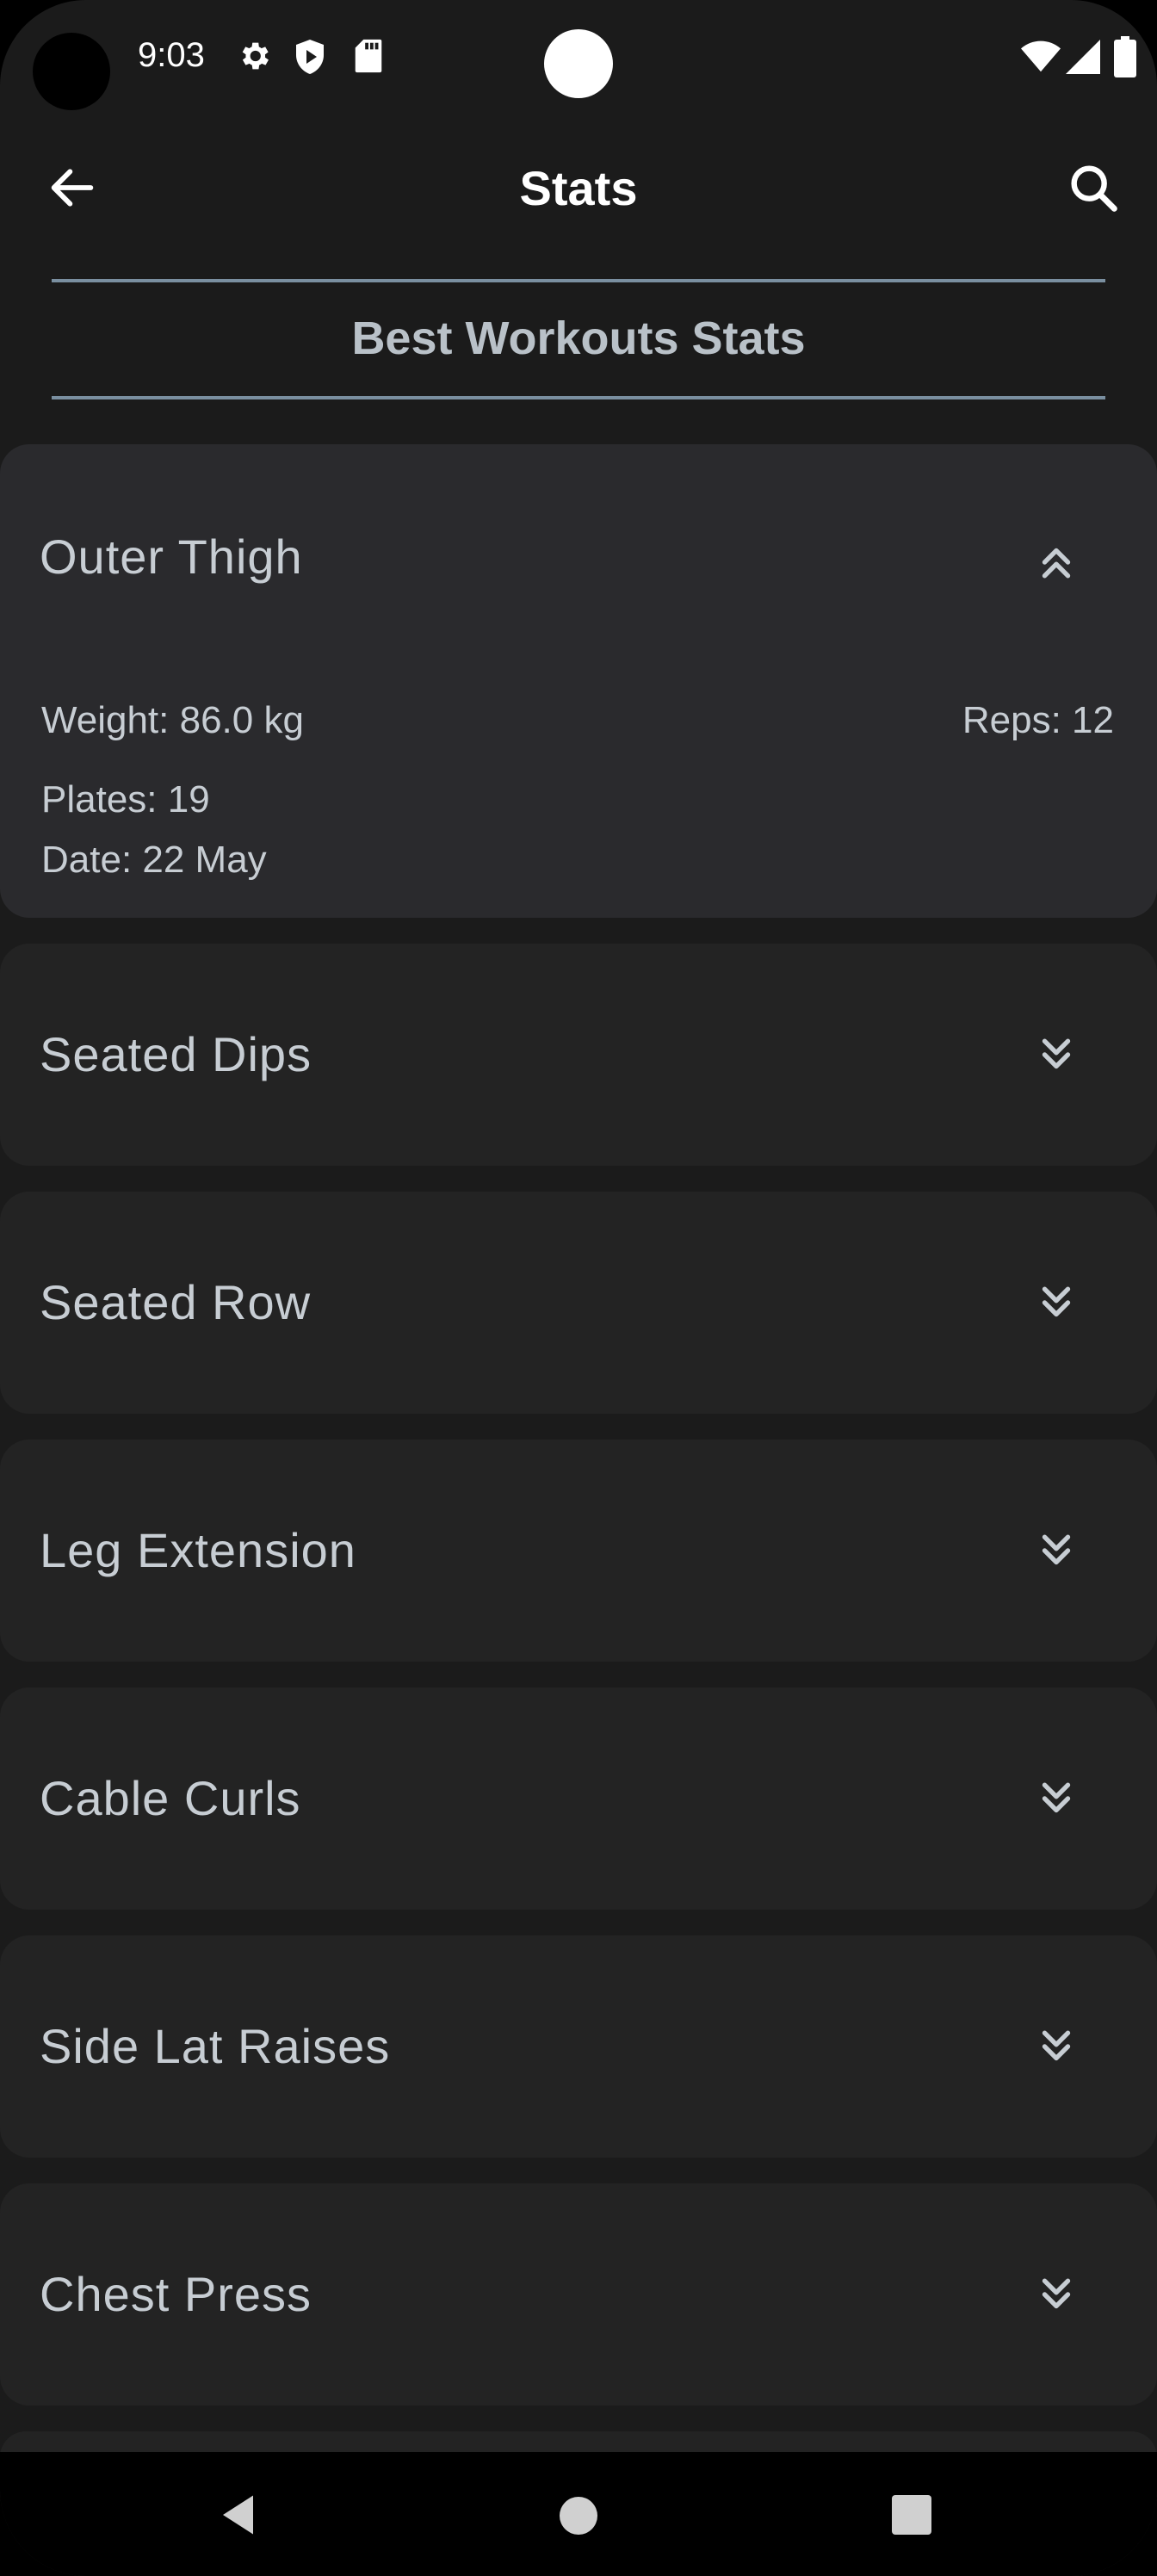 The height and width of the screenshot is (2576, 1157). I want to click on workout-name: Cable Curls, so click(170, 1798).